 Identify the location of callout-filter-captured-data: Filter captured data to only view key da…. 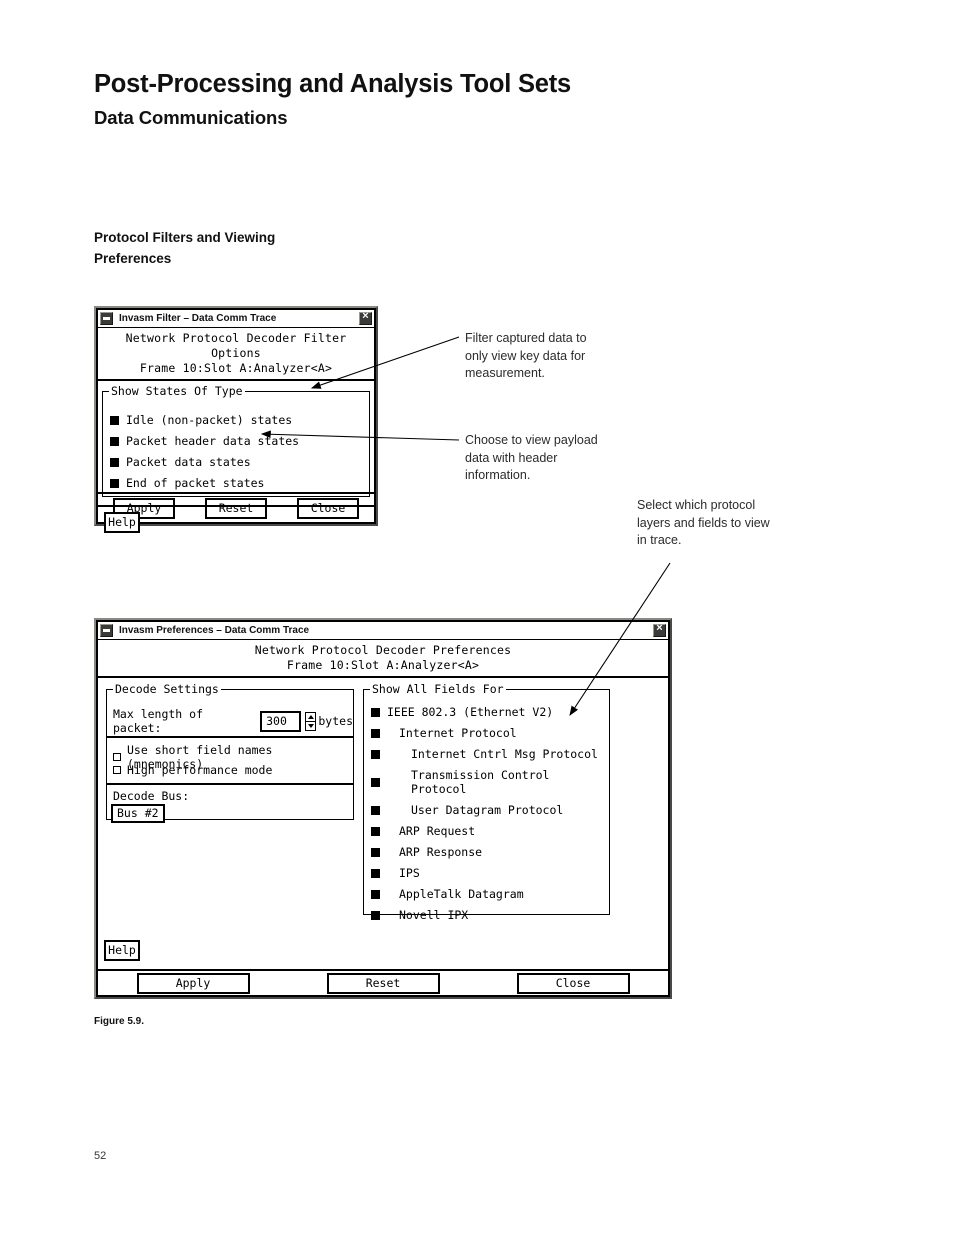
(526, 355).